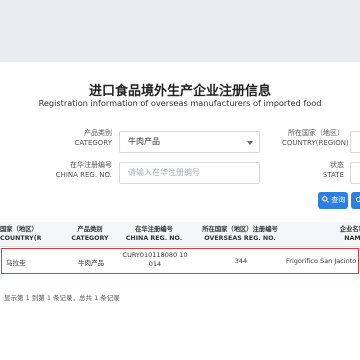  What do you see at coordinates (333, 175) in the screenshot?
I see `state-label-en: STATE` at bounding box center [333, 175].